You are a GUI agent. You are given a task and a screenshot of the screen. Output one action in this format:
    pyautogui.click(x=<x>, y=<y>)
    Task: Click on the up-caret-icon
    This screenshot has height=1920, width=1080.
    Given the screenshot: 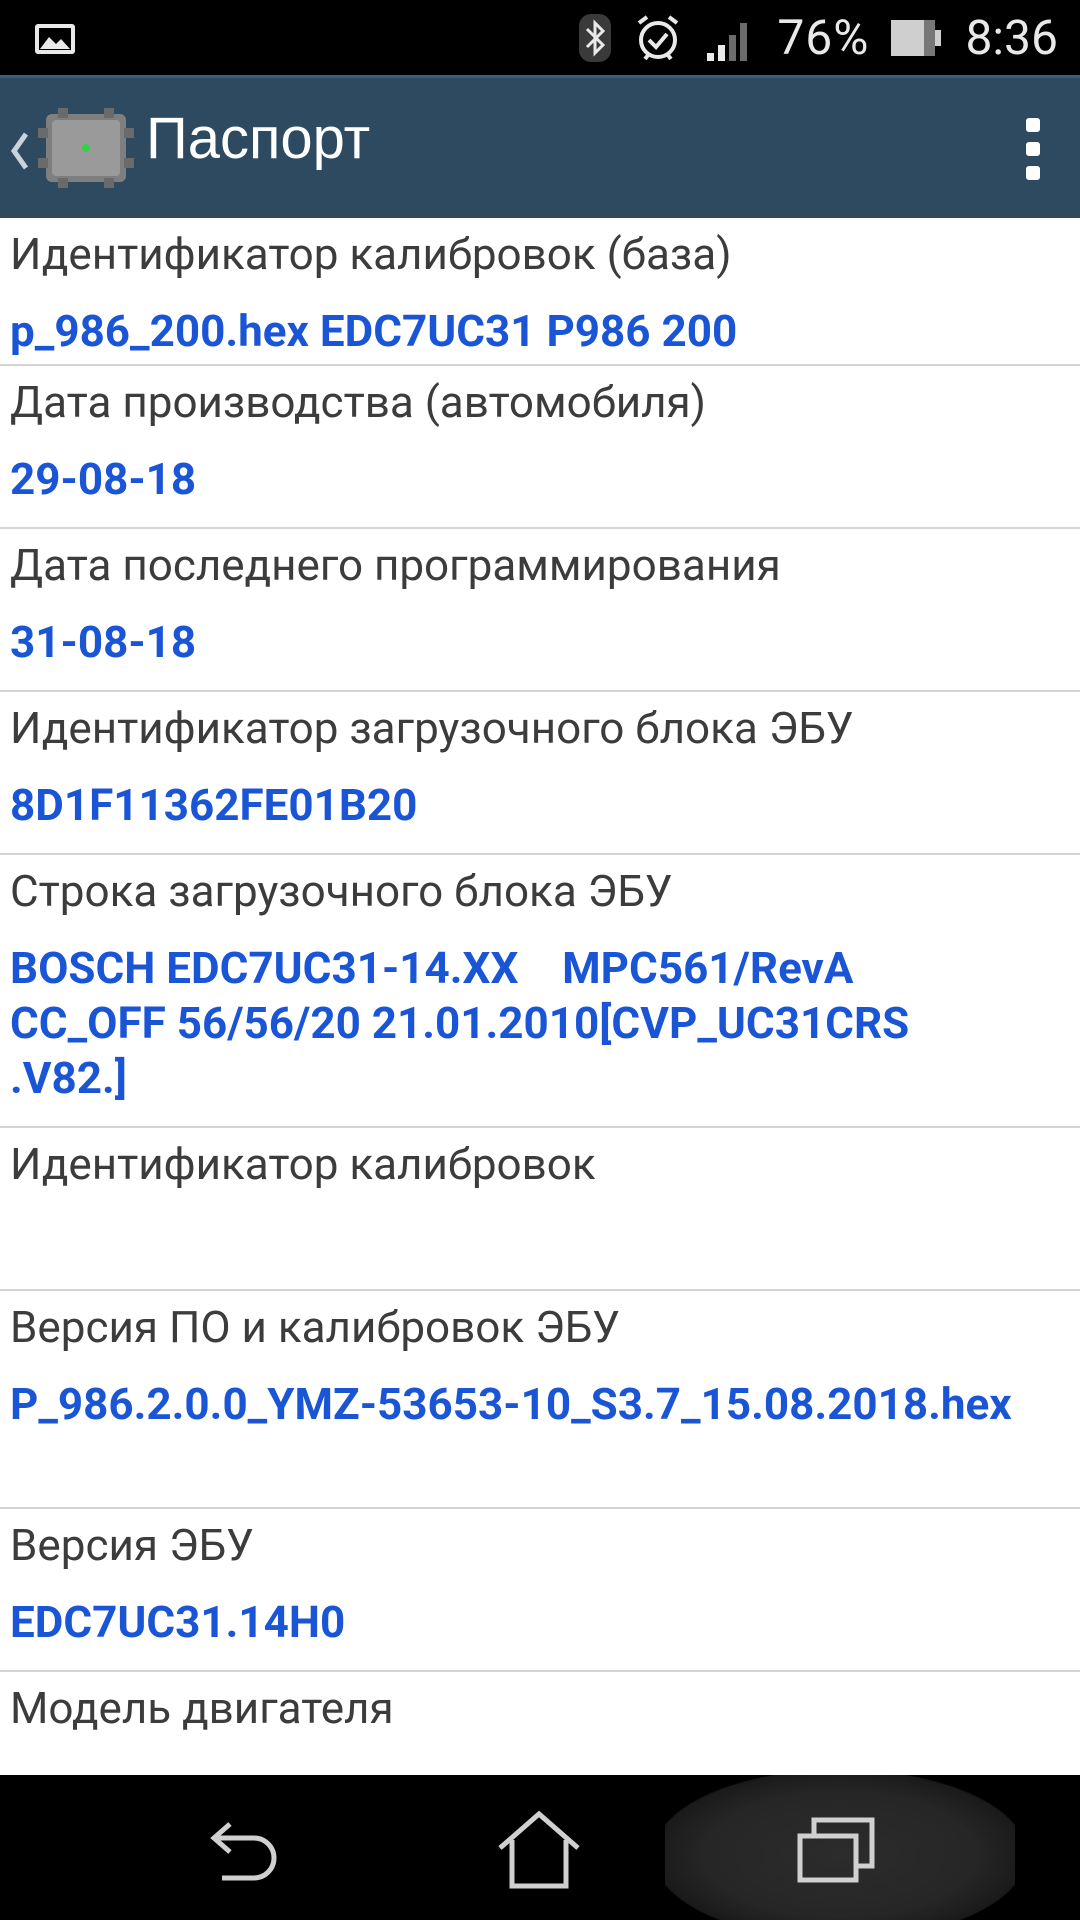 What is the action you would take?
    pyautogui.click(x=19, y=151)
    